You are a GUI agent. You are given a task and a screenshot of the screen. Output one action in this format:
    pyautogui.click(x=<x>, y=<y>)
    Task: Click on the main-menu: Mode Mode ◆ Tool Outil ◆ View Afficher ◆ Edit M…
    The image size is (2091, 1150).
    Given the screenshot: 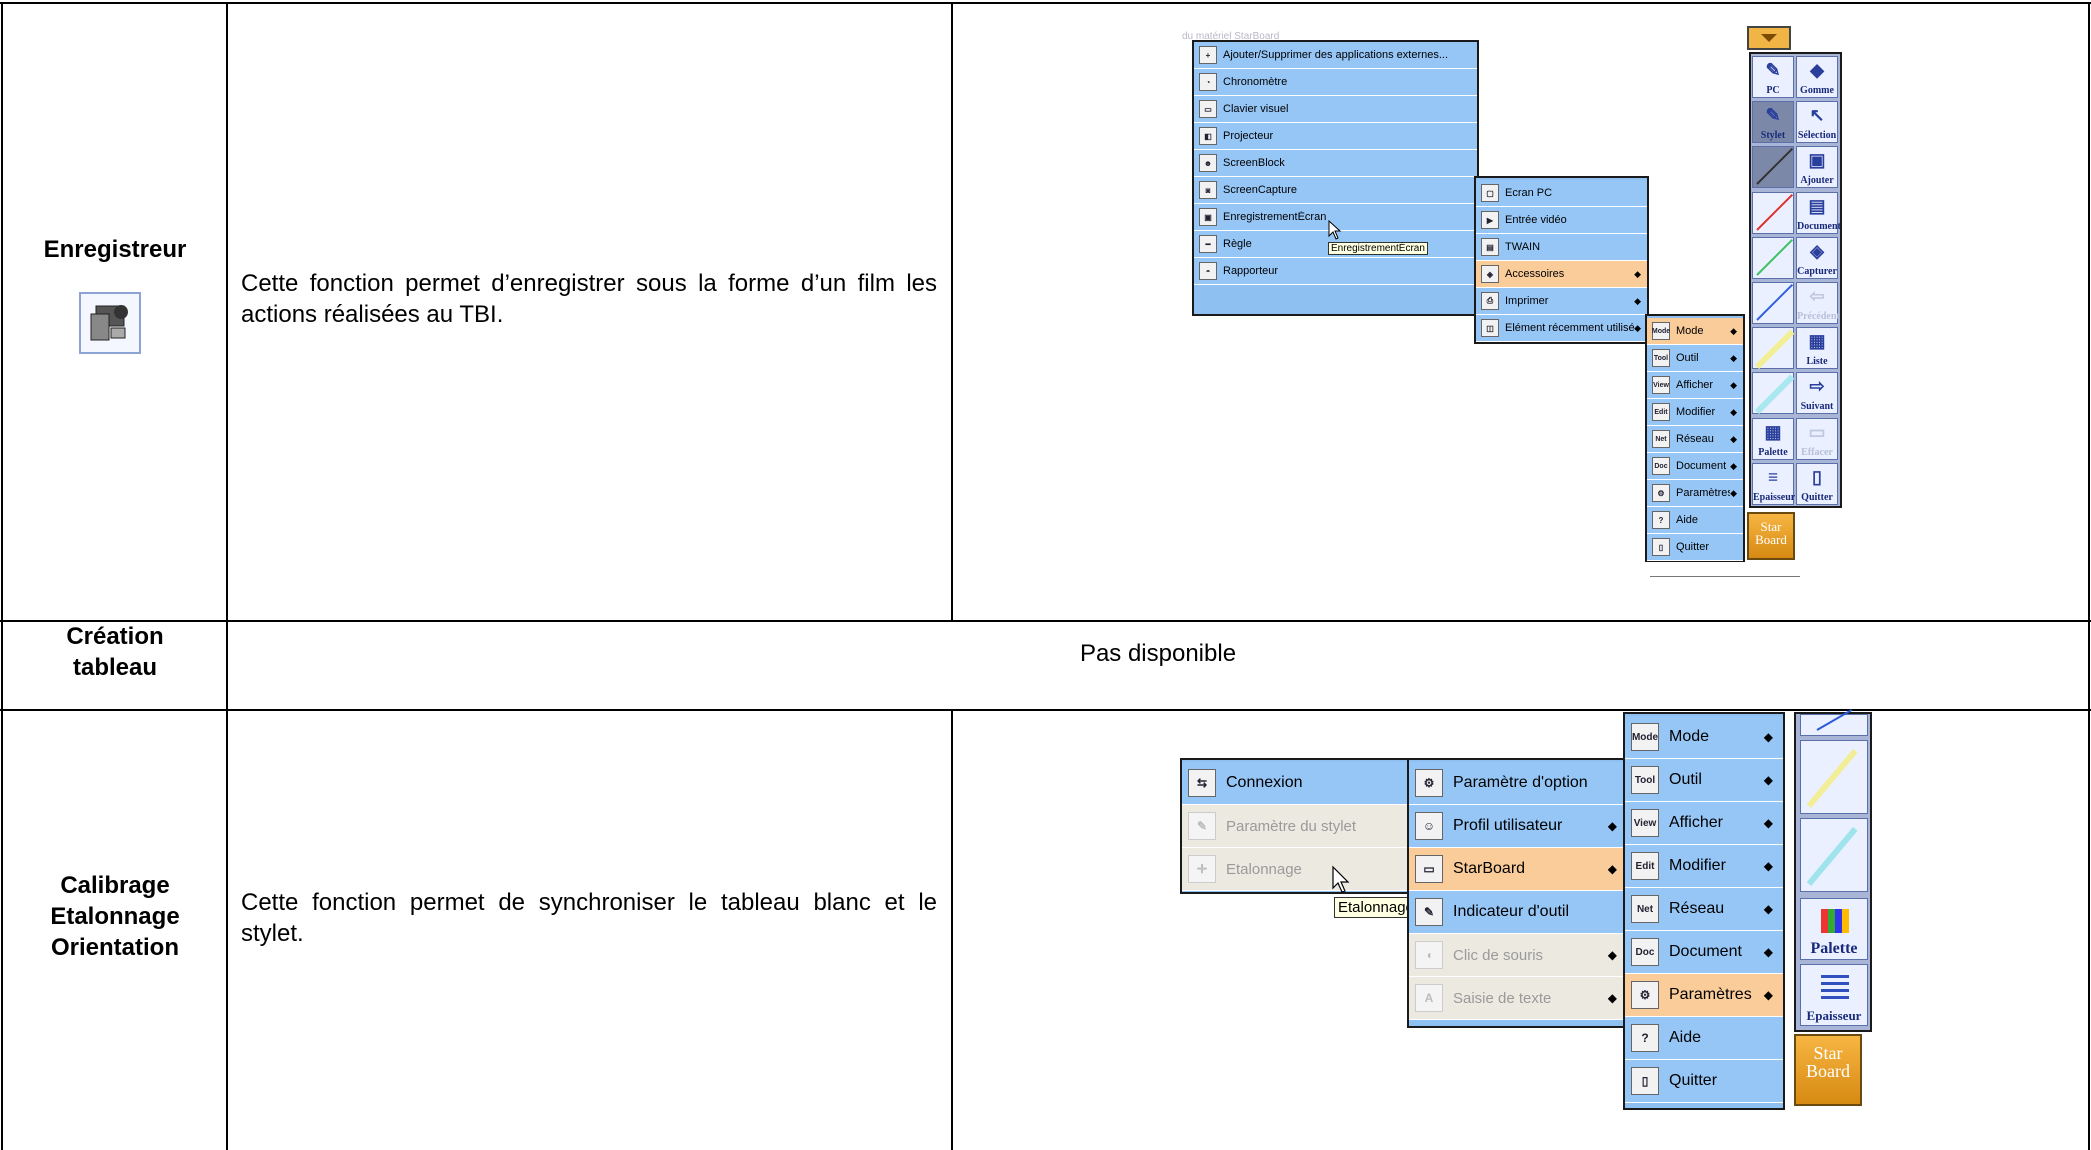 What is the action you would take?
    pyautogui.click(x=1704, y=911)
    